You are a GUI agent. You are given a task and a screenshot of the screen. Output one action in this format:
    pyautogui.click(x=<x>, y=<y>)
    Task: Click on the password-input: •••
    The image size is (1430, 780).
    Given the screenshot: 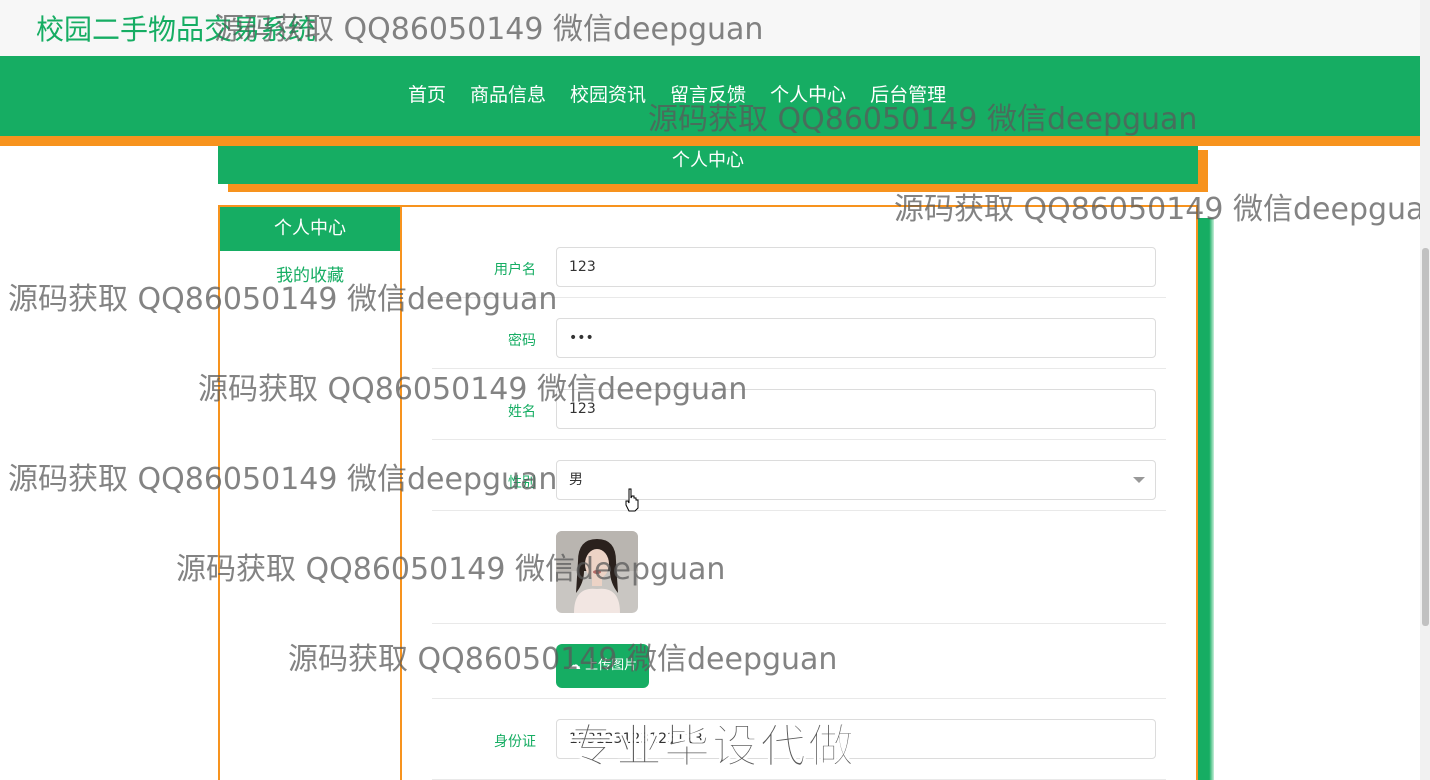 What is the action you would take?
    pyautogui.click(x=856, y=338)
    